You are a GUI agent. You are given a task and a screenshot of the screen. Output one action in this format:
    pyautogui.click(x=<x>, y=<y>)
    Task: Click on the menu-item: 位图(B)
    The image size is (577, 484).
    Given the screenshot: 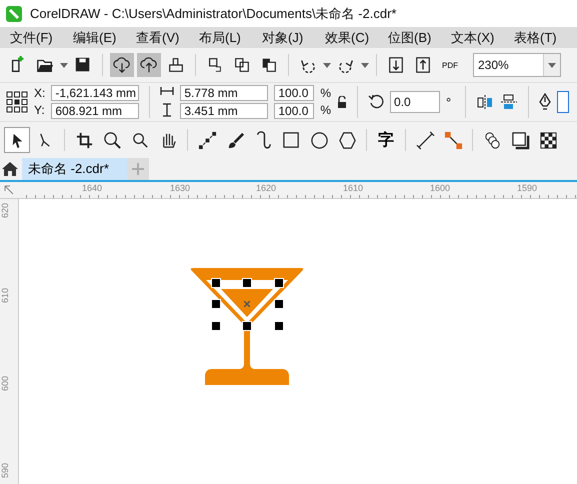 What is the action you would take?
    pyautogui.click(x=419, y=37)
    